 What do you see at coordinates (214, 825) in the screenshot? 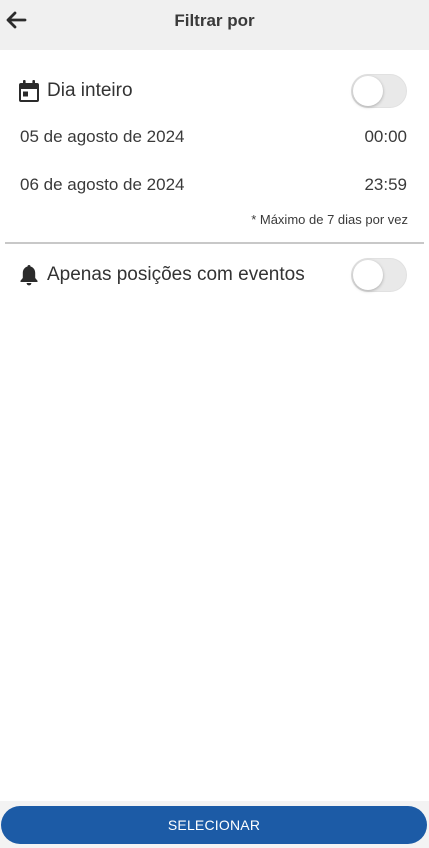
I see `select-button: SELECIONAR` at bounding box center [214, 825].